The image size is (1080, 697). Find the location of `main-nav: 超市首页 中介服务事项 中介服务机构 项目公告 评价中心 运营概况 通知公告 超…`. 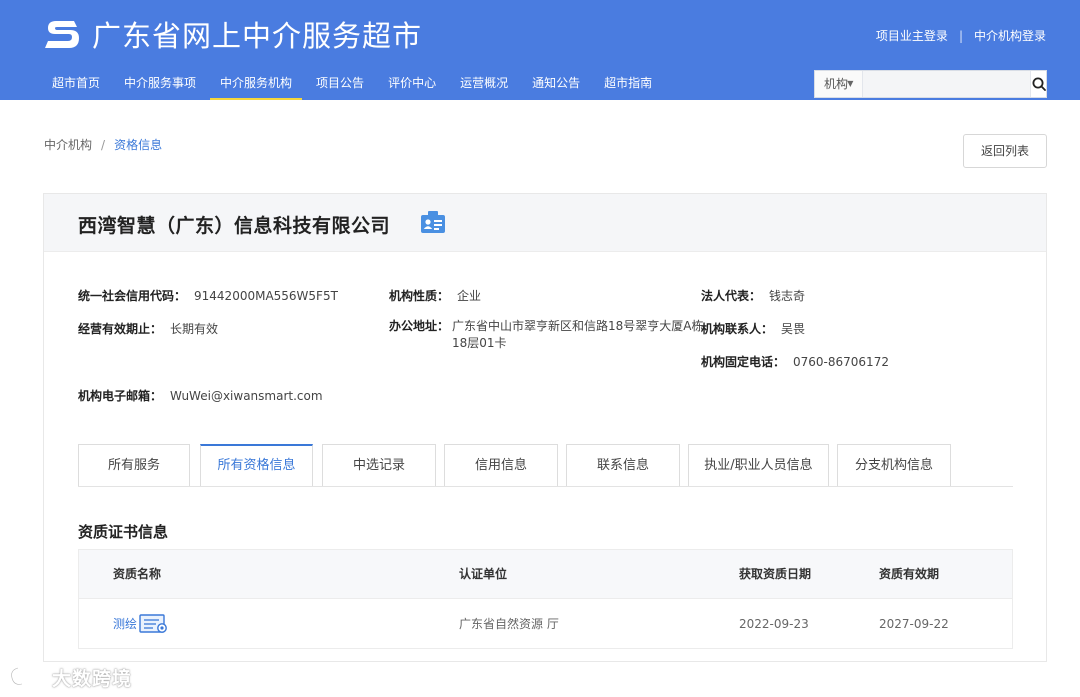

main-nav: 超市首页 中介服务事项 中介服务机构 项目公告 评价中心 运营概况 通知公告 超… is located at coordinates (352, 85).